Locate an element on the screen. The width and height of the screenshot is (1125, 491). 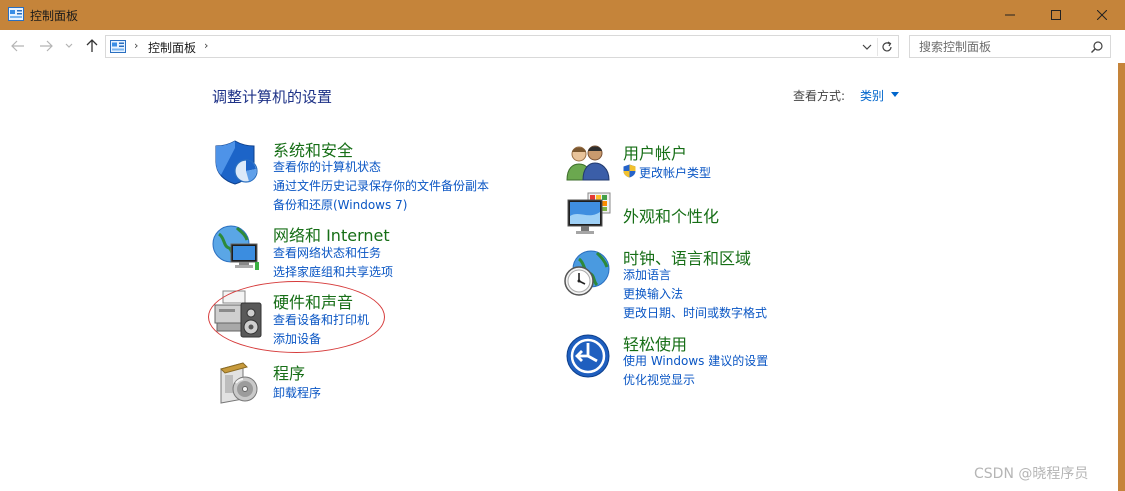
network-globe-icon is located at coordinates (236, 247).